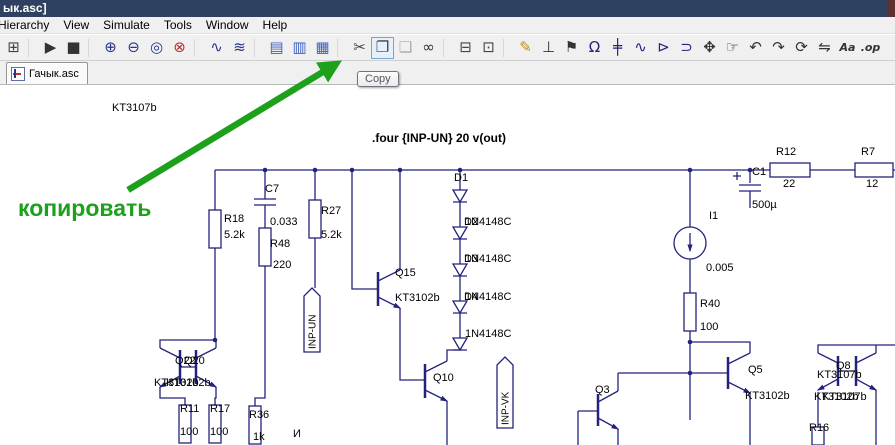 The width and height of the screenshot is (895, 445). Describe the element at coordinates (891, 8) in the screenshot. I see `desktop-background-edge` at that location.